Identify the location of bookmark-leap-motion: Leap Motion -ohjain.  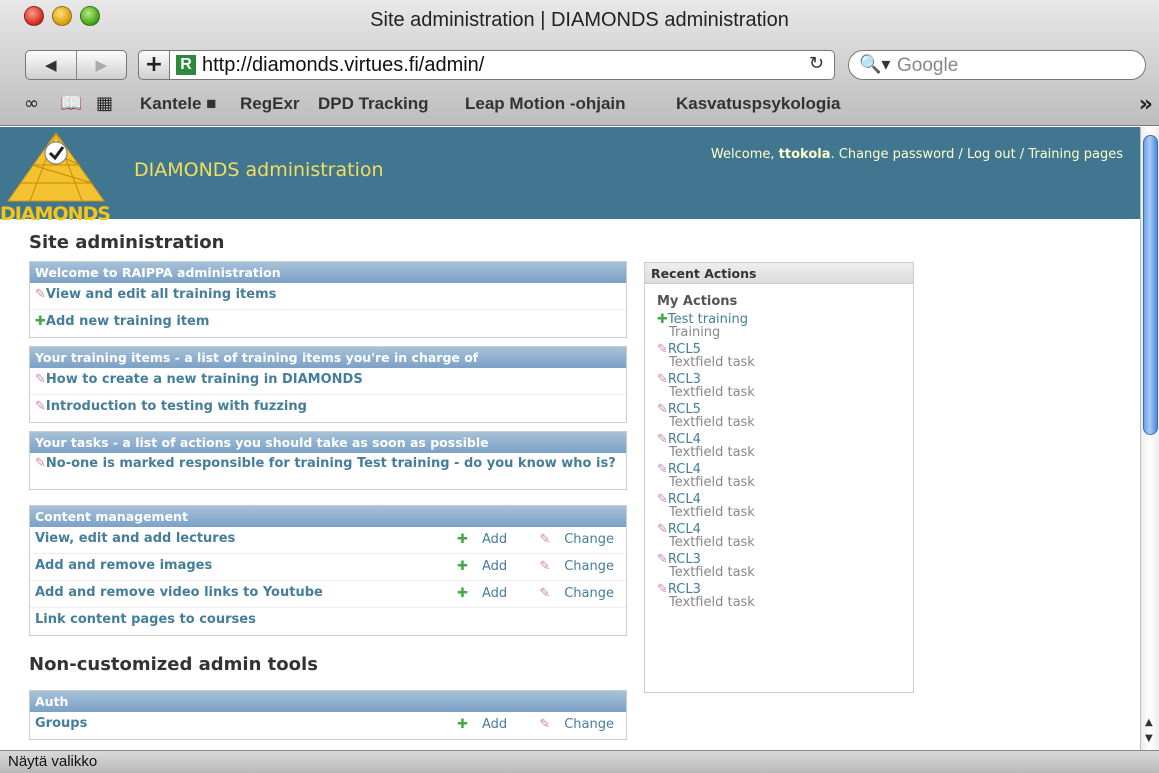
(545, 104).